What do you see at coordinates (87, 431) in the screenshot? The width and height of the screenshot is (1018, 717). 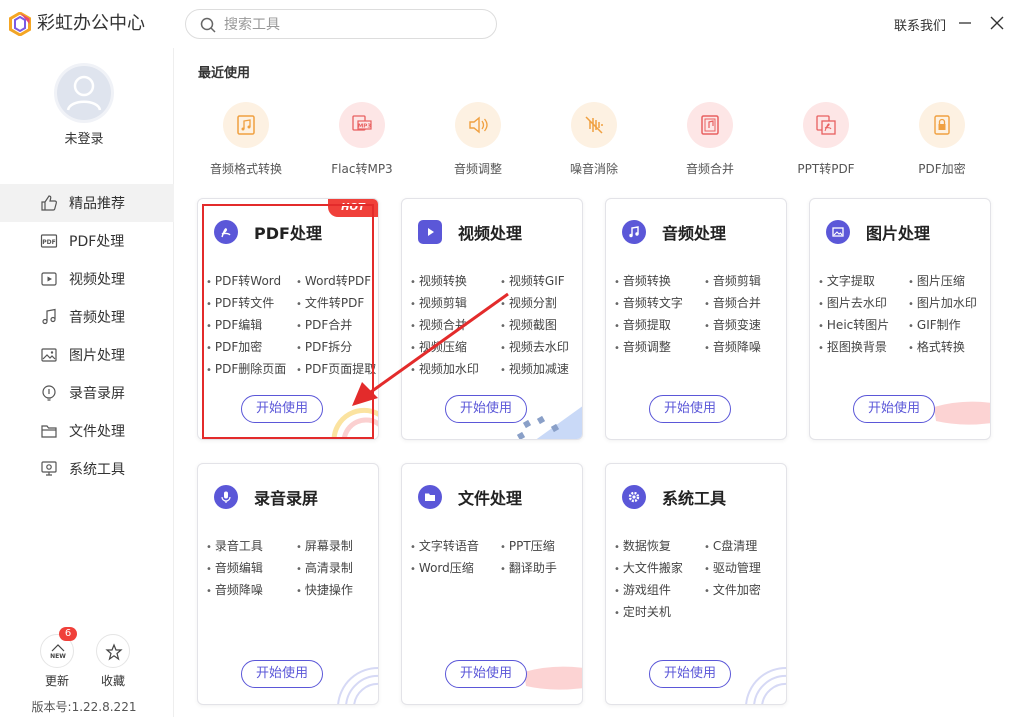 I see `sidebar-item-file: 文件处理` at bounding box center [87, 431].